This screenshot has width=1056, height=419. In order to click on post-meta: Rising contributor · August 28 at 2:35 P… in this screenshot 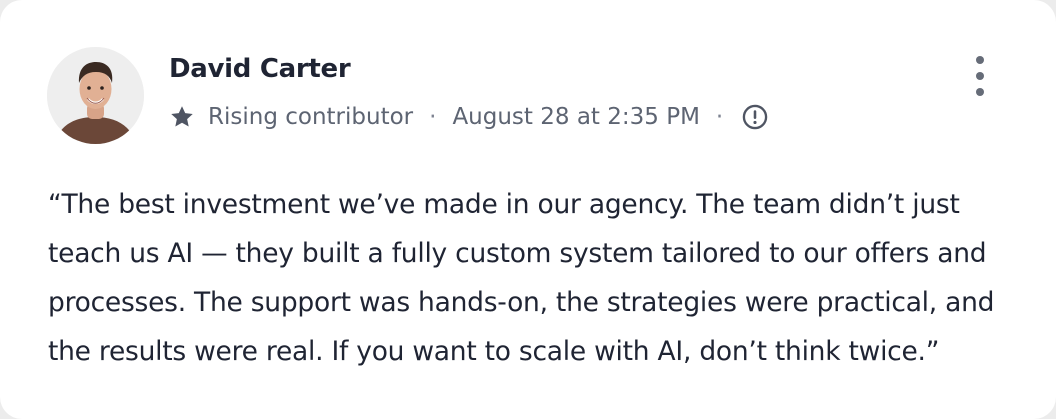, I will do `click(468, 117)`.